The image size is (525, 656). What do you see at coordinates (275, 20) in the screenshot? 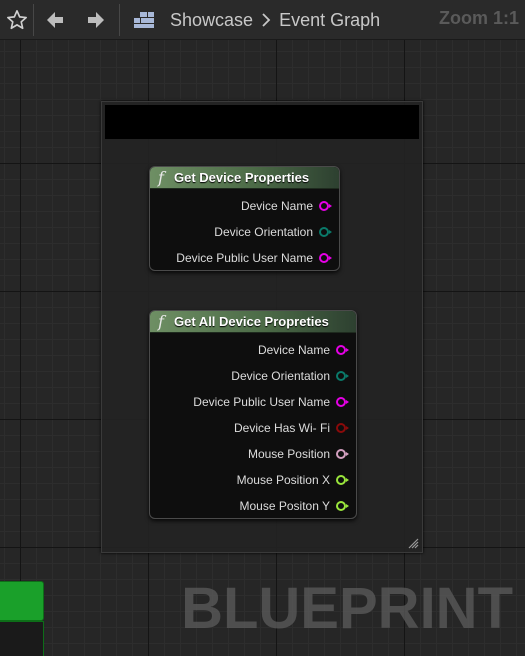
I see `breadcrumb: Showcase Event Graph` at bounding box center [275, 20].